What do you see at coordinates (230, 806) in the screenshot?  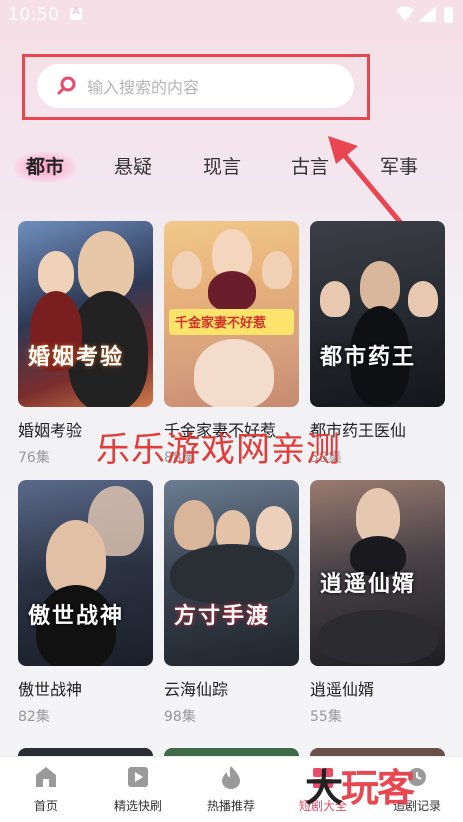 I see `nav-label: 热播推荐` at bounding box center [230, 806].